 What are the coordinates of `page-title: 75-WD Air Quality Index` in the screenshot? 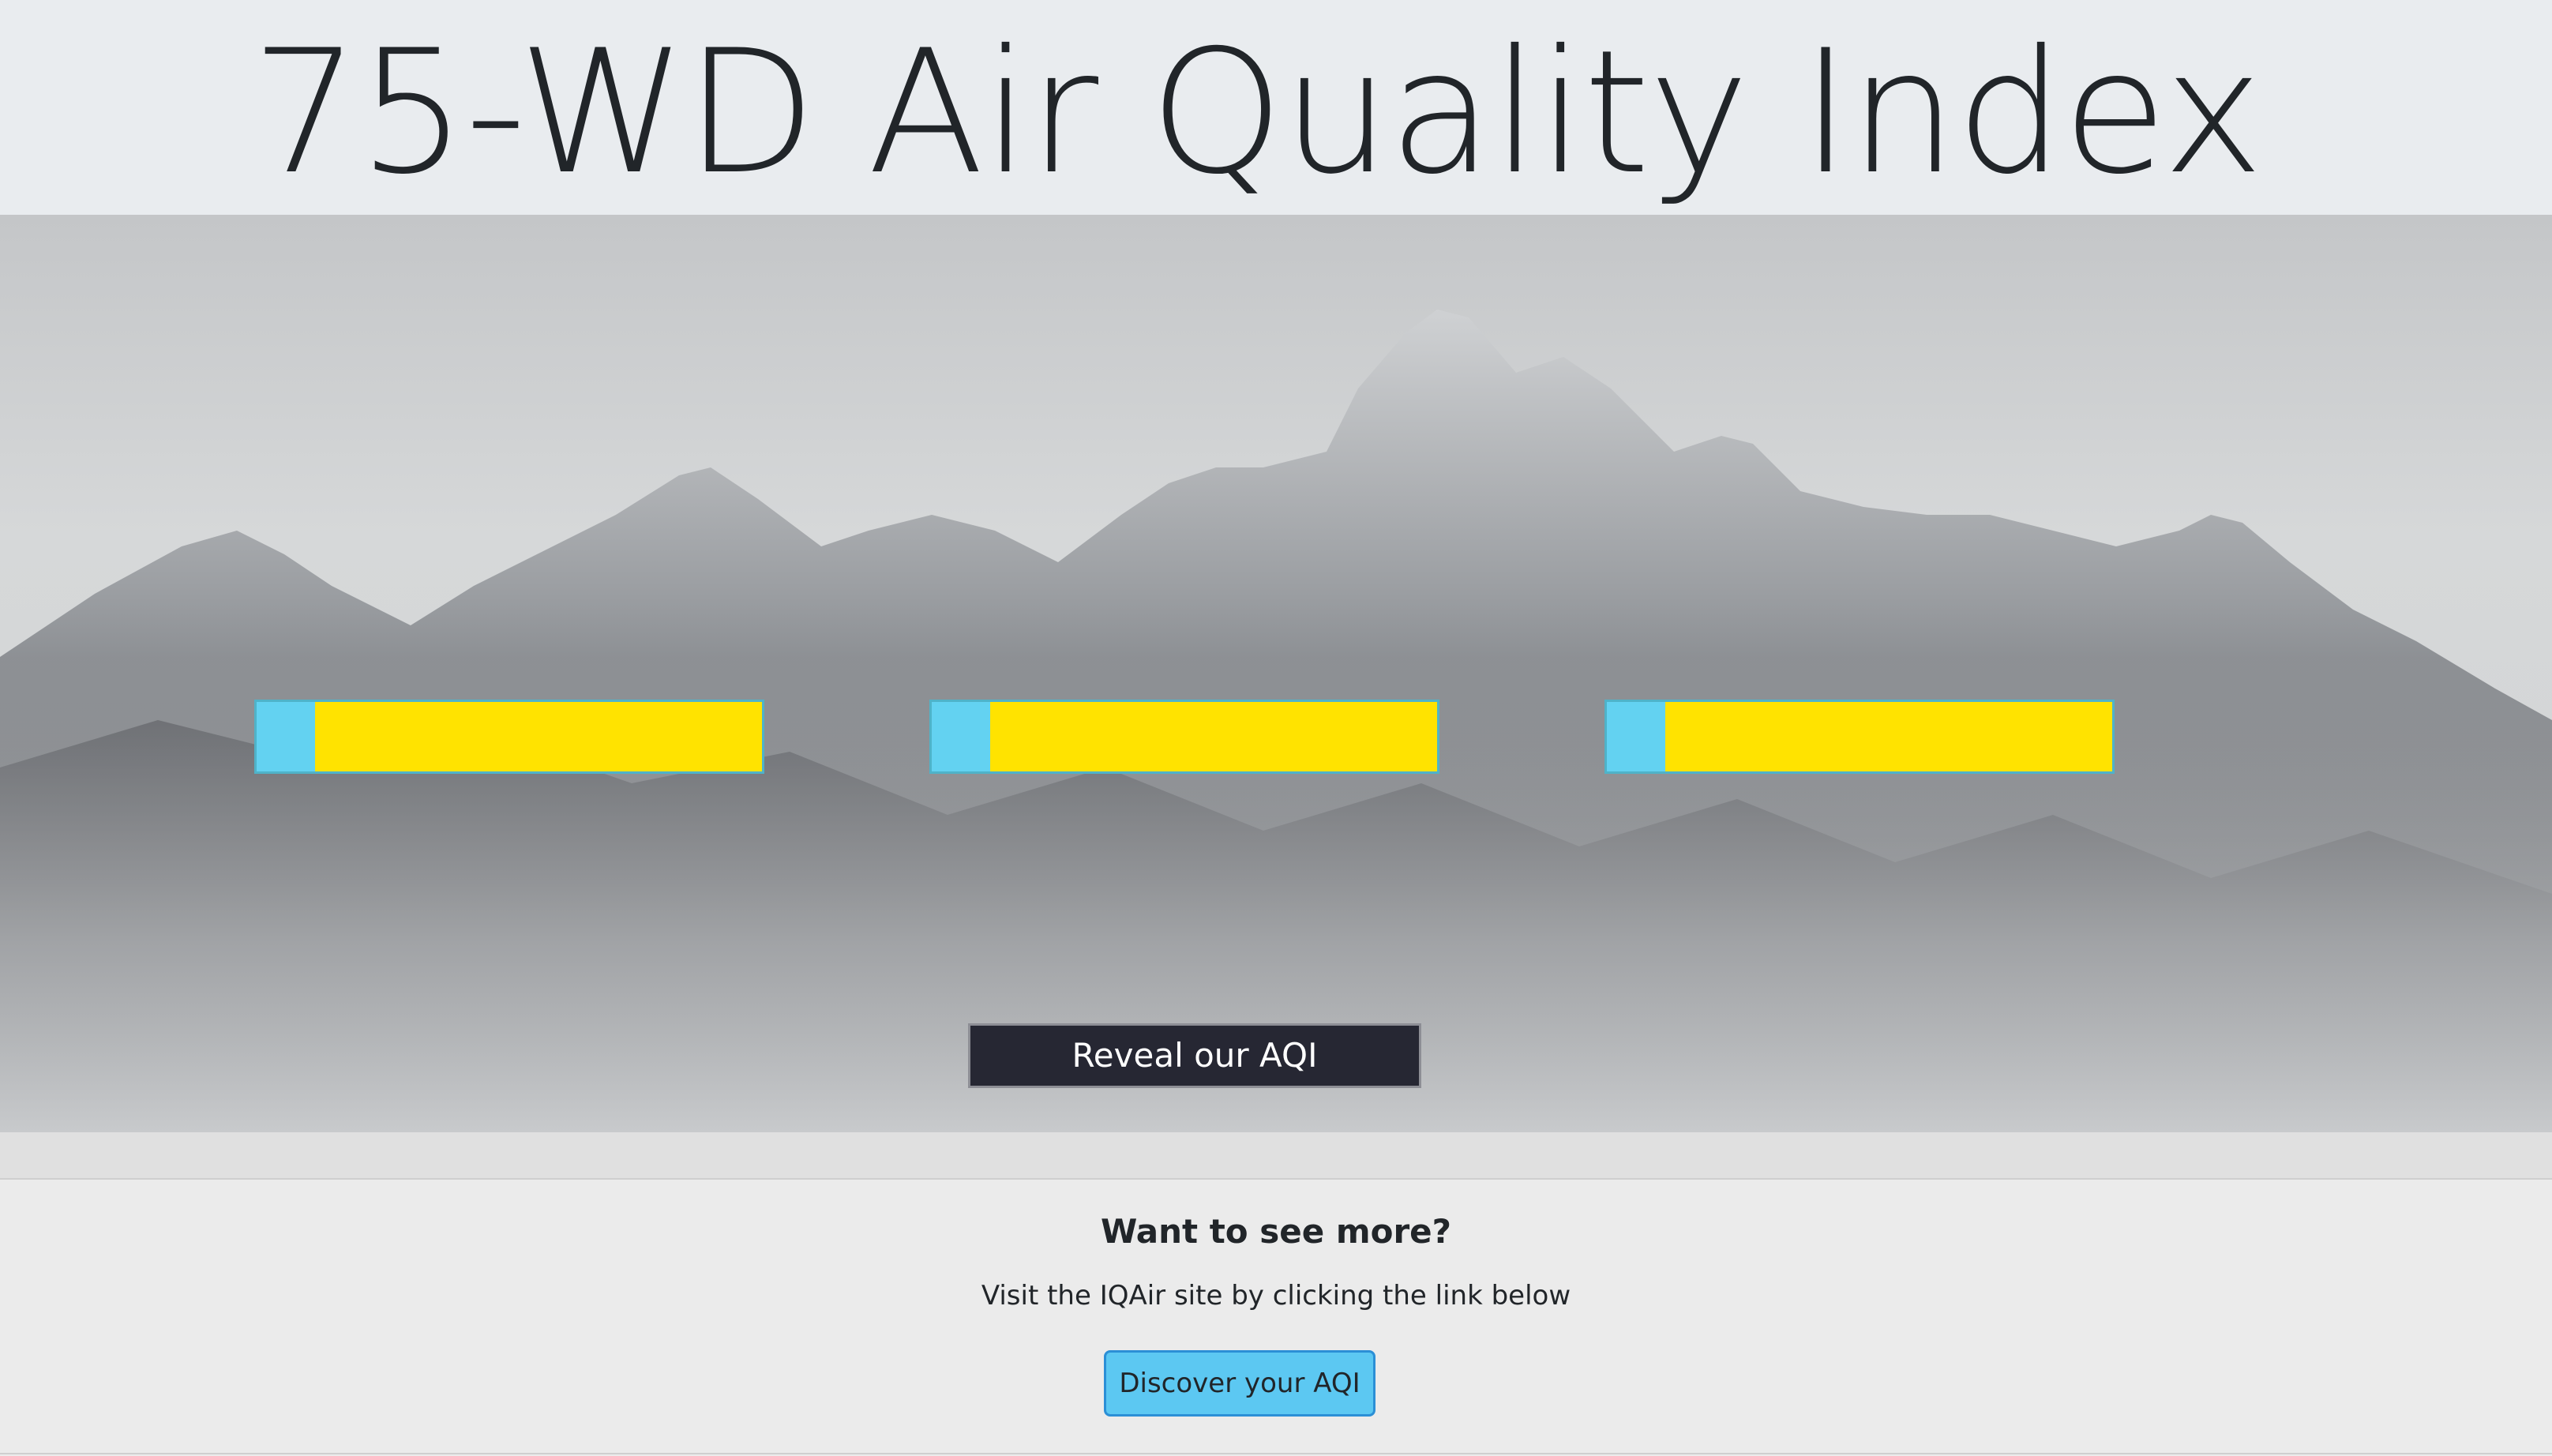 It's located at (1257, 112).